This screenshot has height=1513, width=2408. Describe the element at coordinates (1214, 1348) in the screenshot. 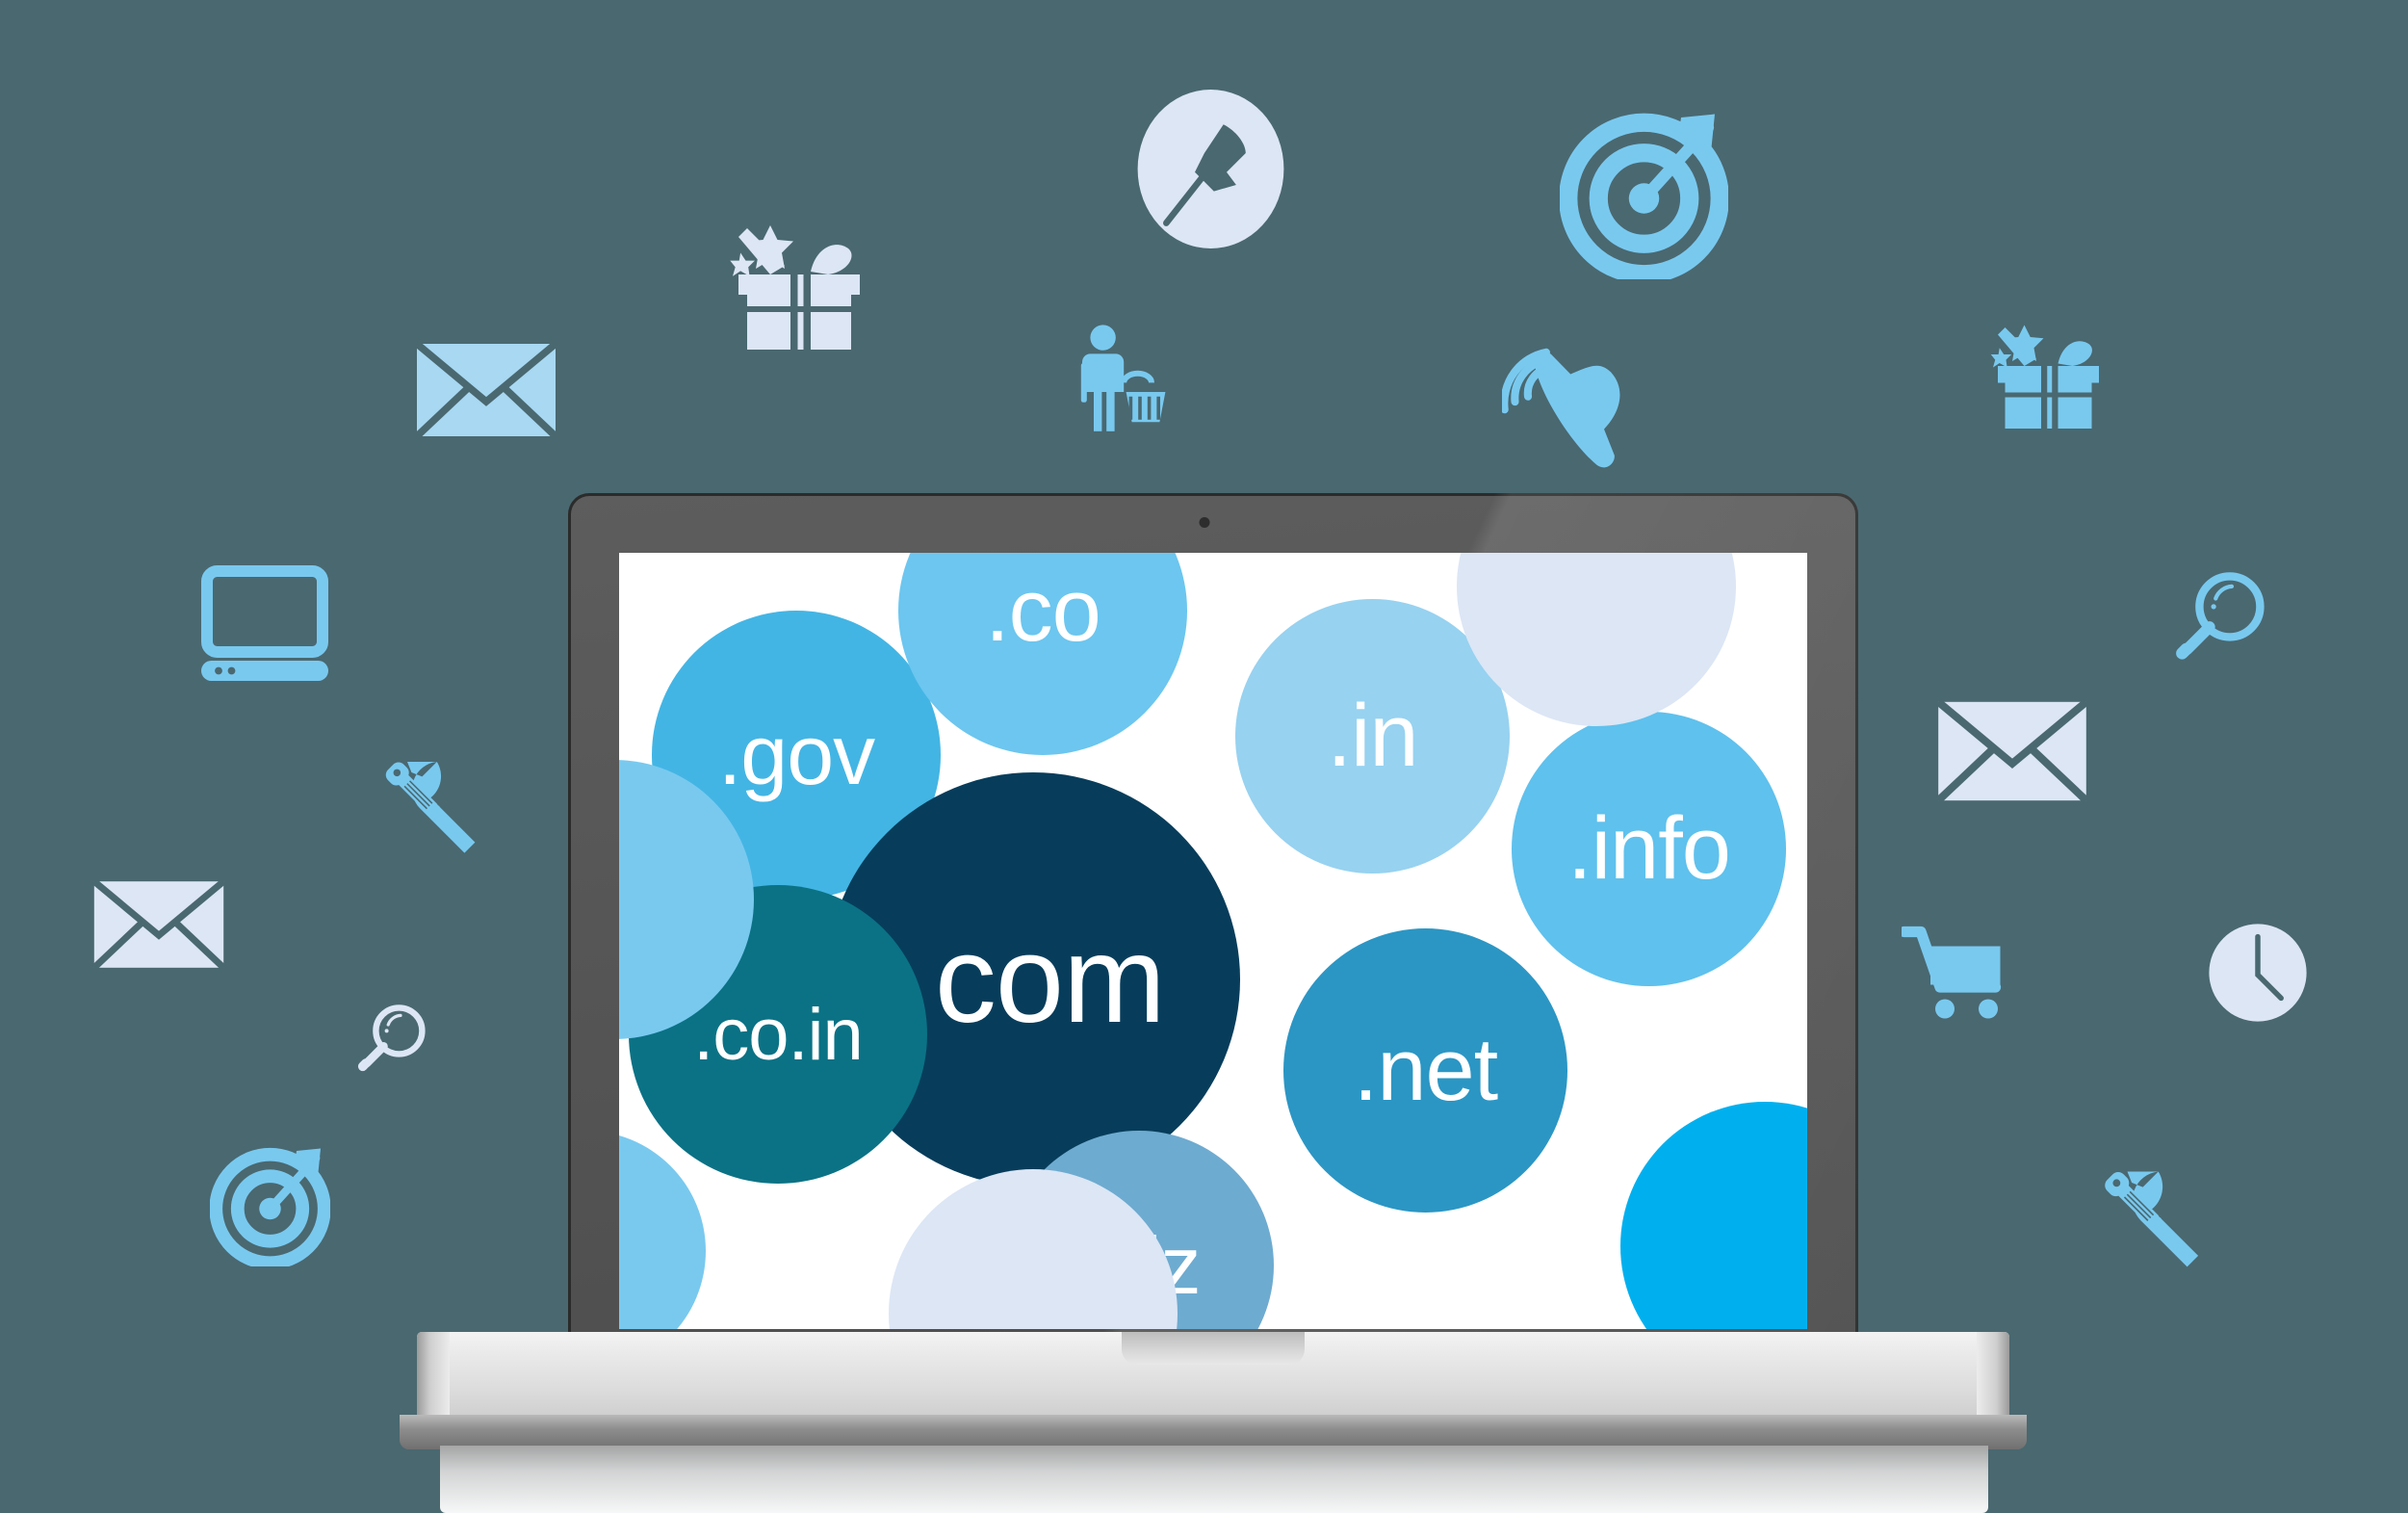

I see `base-notch` at that location.